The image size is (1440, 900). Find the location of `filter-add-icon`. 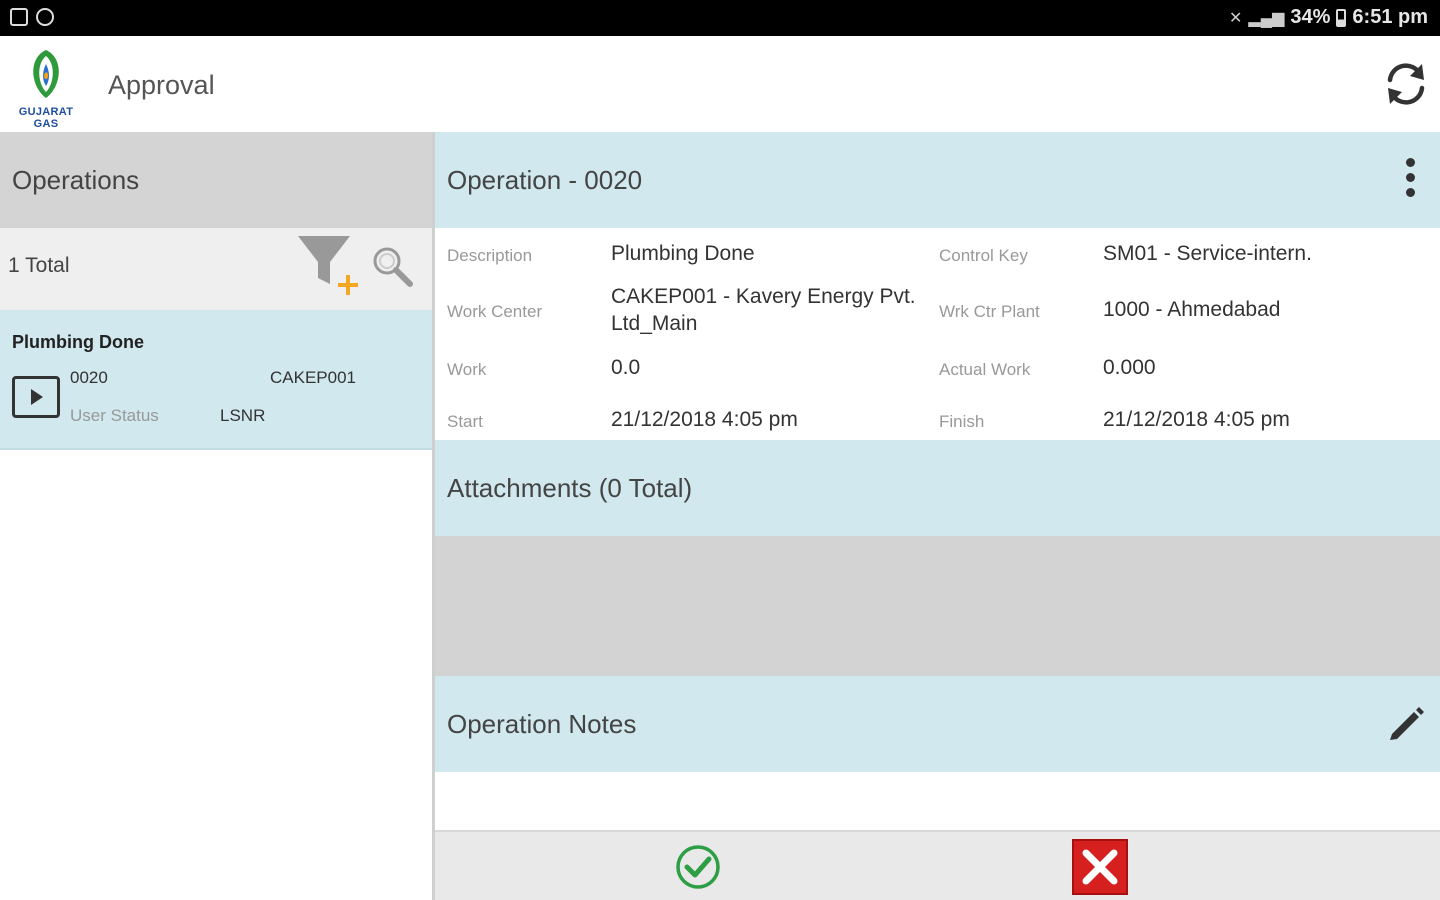

filter-add-icon is located at coordinates (328, 265).